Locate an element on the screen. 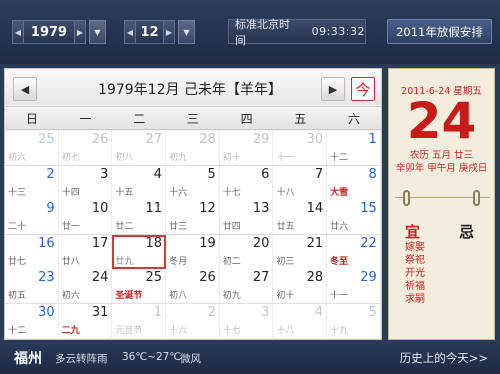 This screenshot has width=500, height=374. lunar-label: 十一 is located at coordinates (339, 296).